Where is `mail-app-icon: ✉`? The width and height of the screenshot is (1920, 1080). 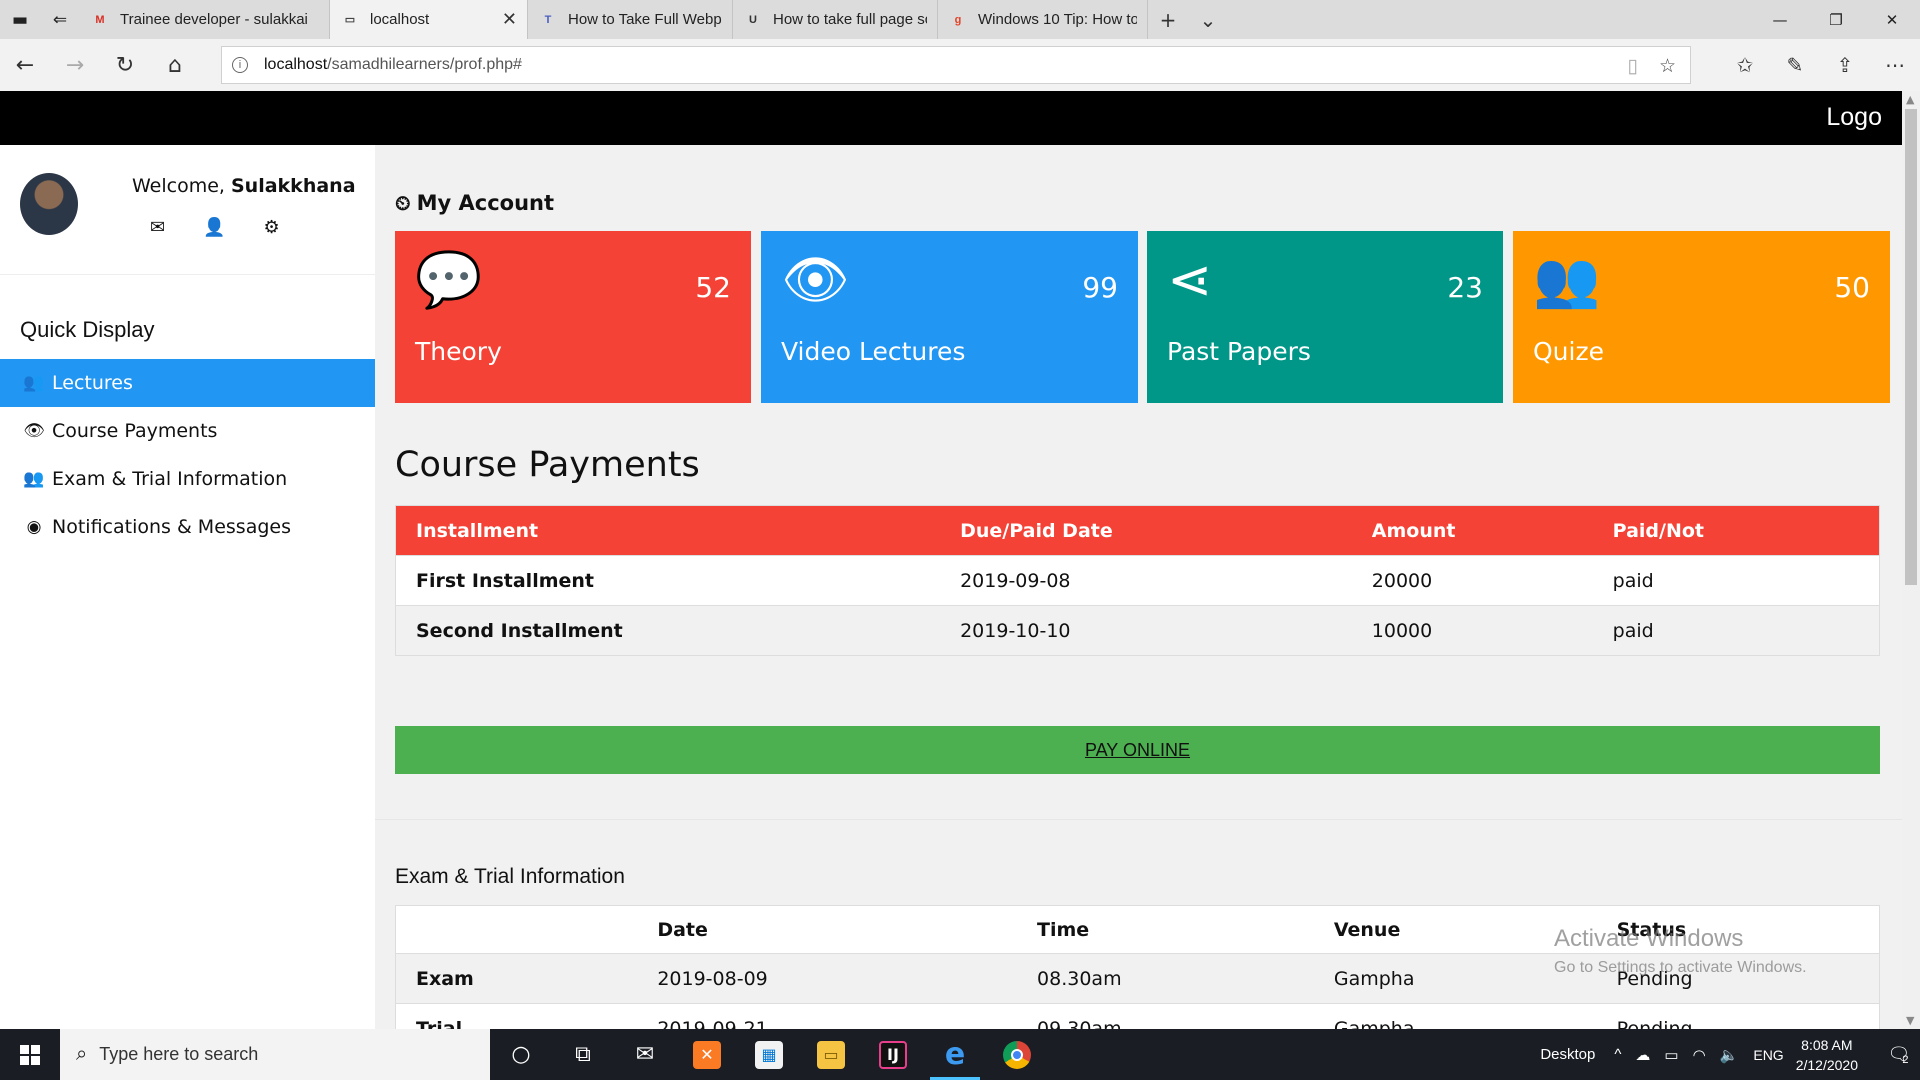
mail-app-icon: ✉ is located at coordinates (645, 1054).